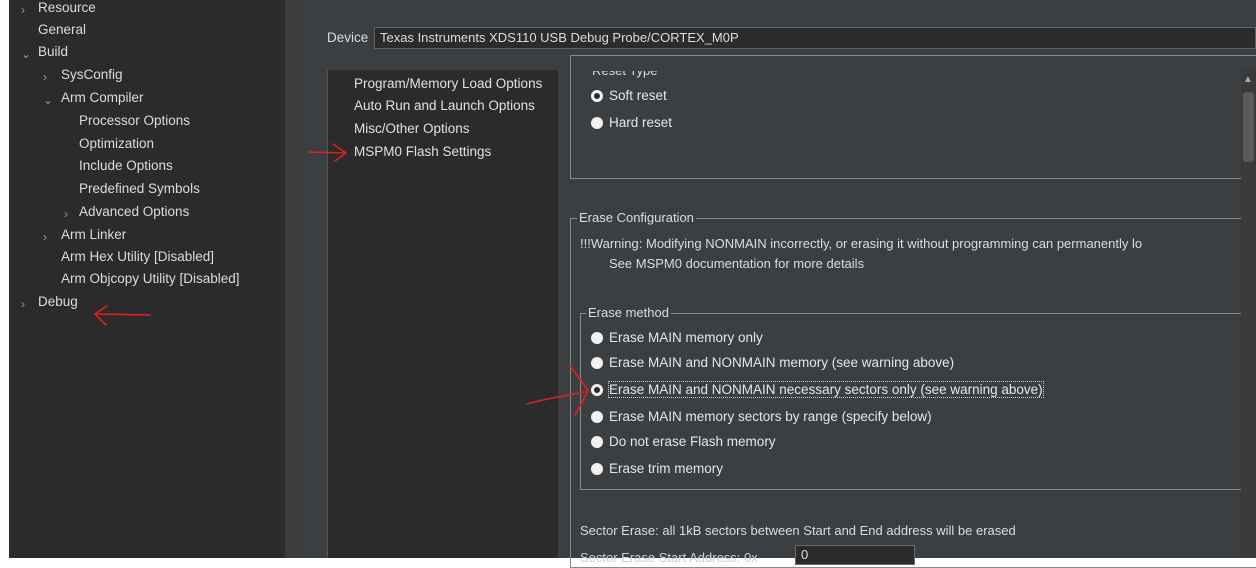 The width and height of the screenshot is (1256, 568). What do you see at coordinates (327, 152) in the screenshot?
I see `arrow-to-mspm0-flash-icon` at bounding box center [327, 152].